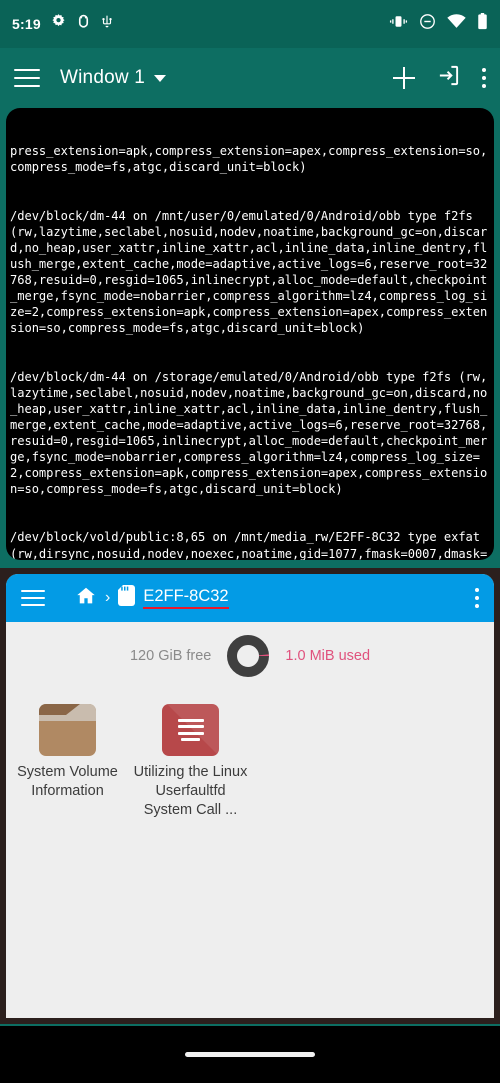  Describe the element at coordinates (427, 24) in the screenshot. I see `do-not-disturb-icon` at that location.